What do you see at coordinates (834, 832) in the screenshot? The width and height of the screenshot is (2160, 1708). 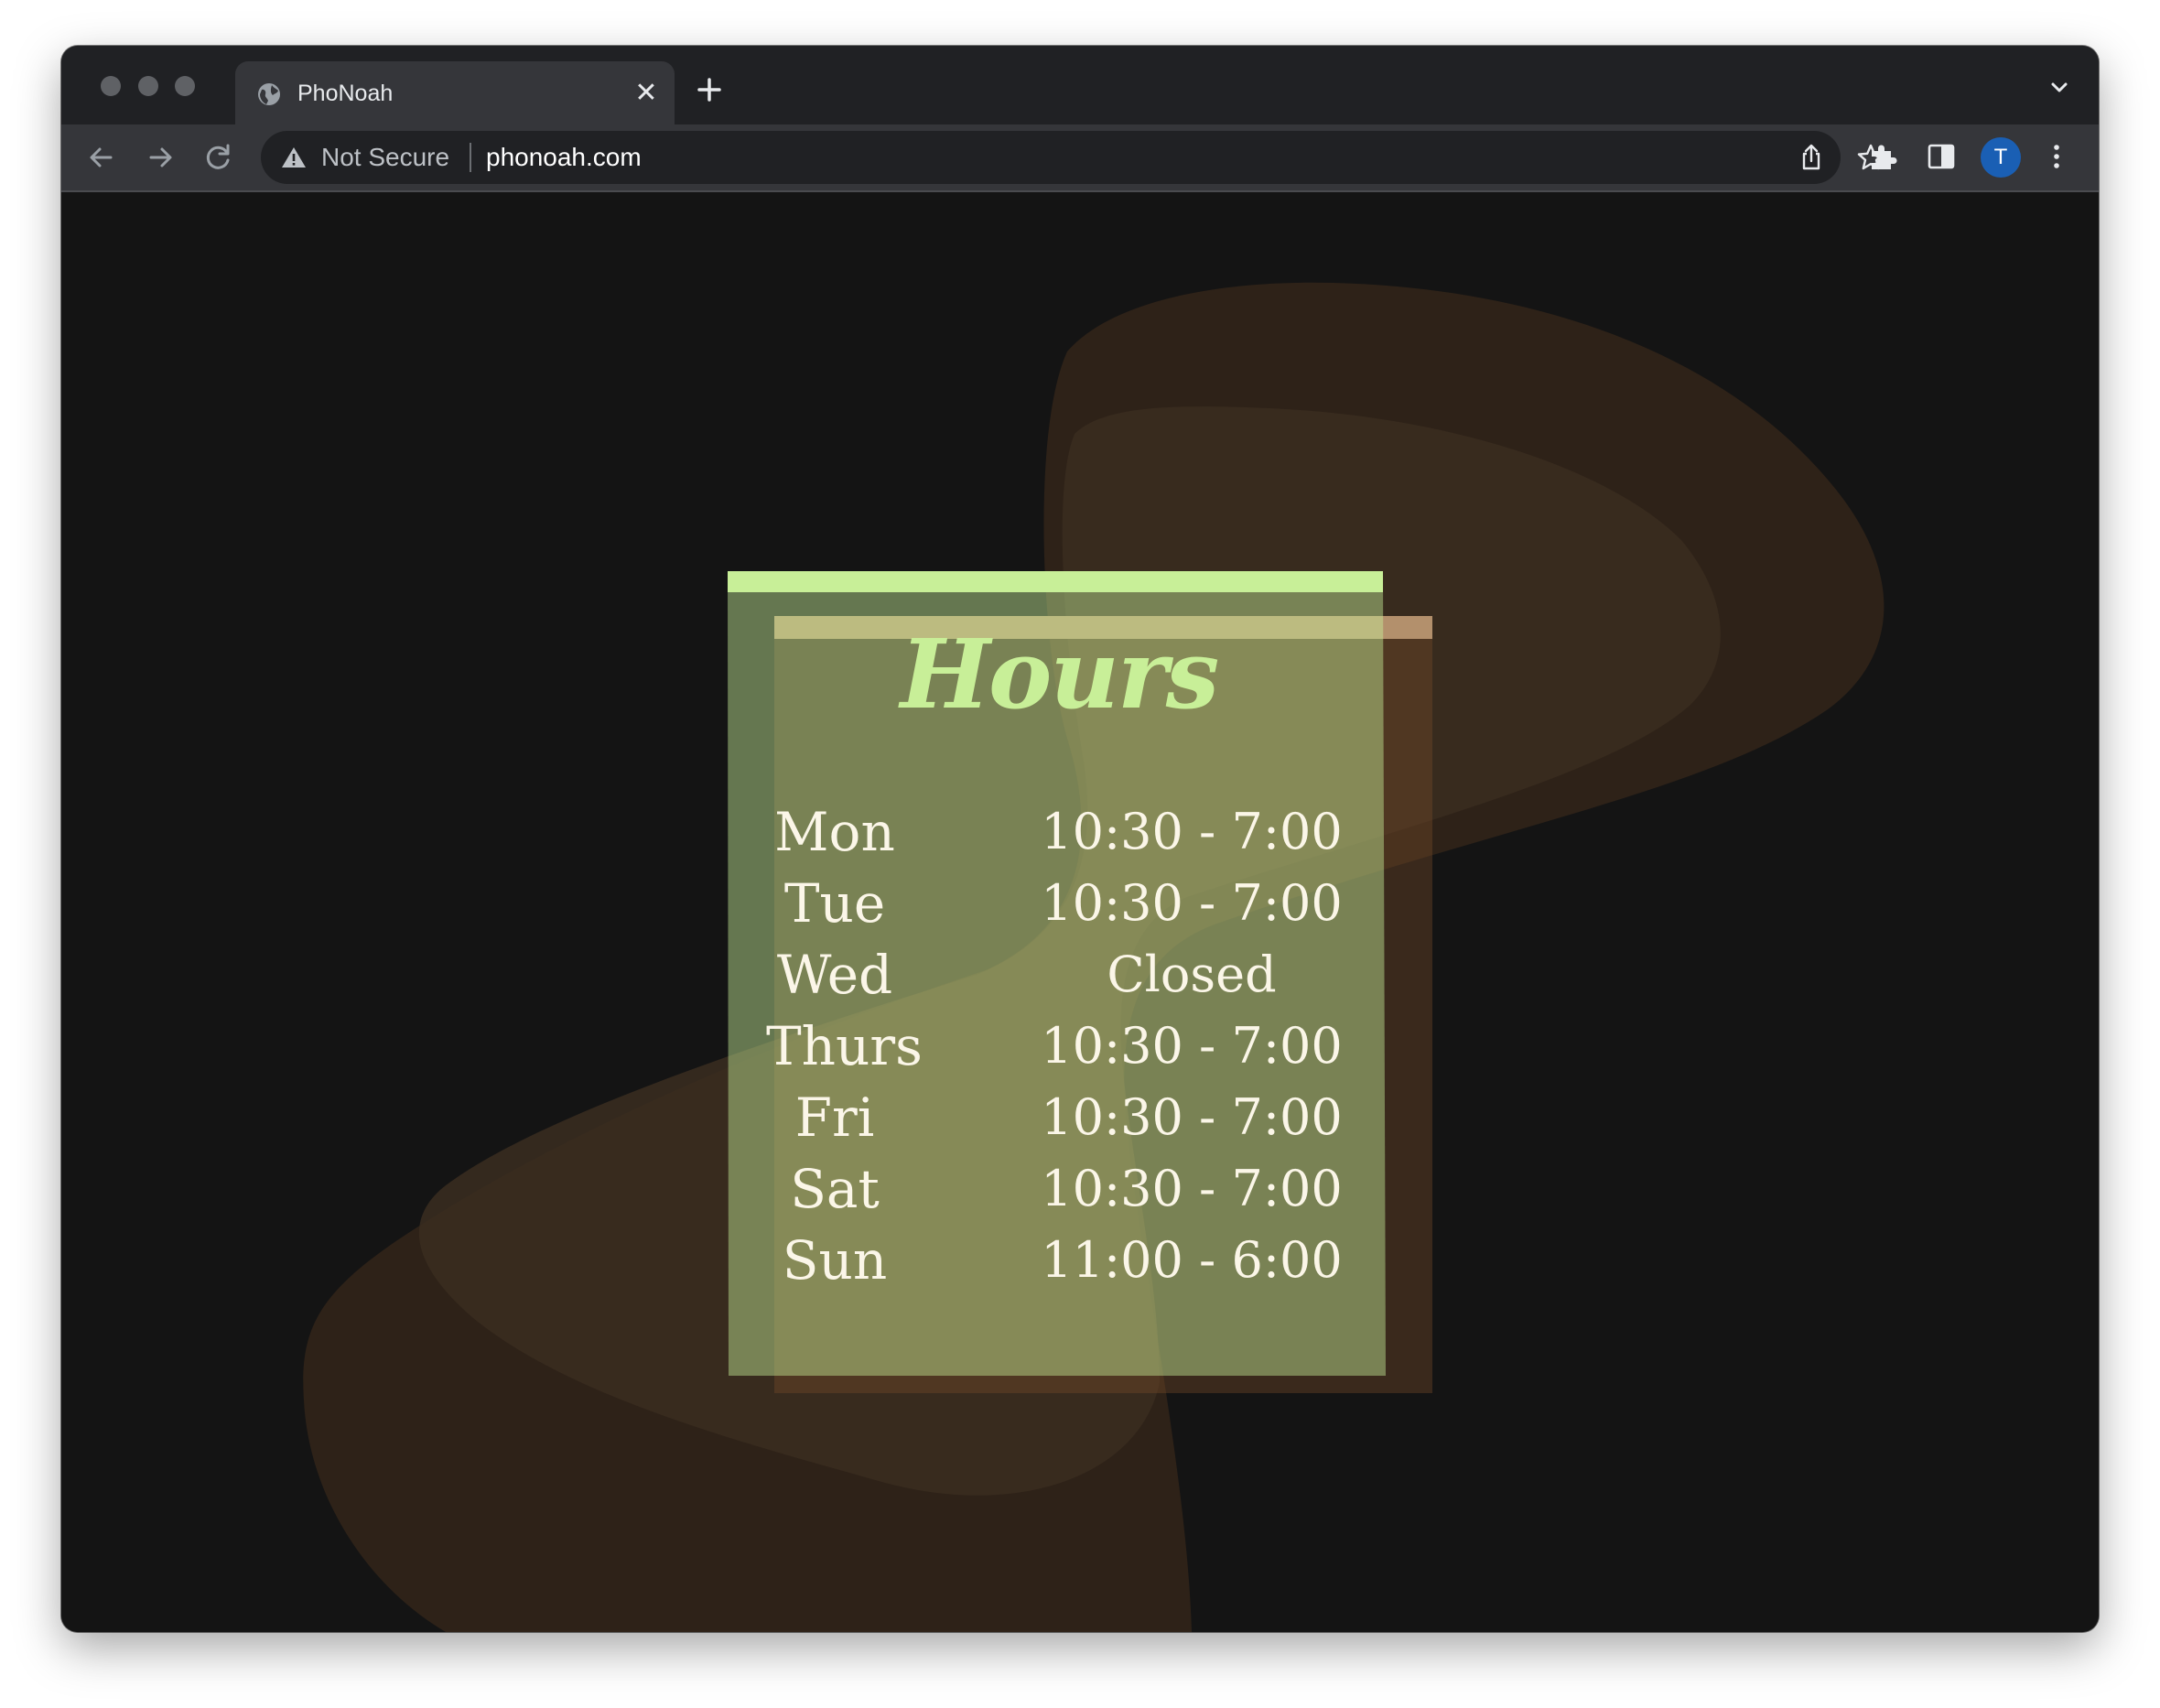 I see `day-label: Mon` at bounding box center [834, 832].